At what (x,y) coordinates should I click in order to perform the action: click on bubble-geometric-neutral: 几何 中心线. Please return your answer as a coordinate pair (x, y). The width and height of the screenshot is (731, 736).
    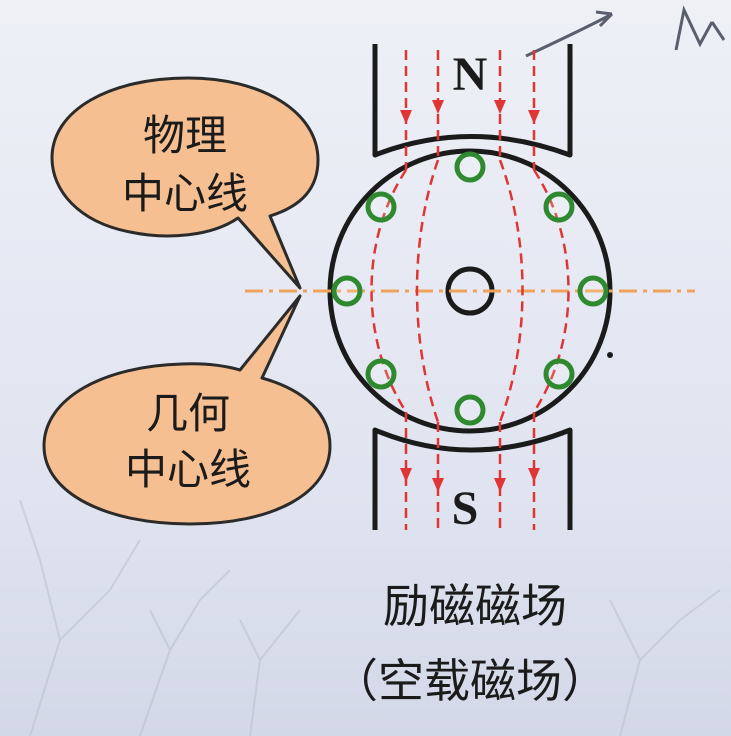
    Looking at the image, I should click on (187, 410).